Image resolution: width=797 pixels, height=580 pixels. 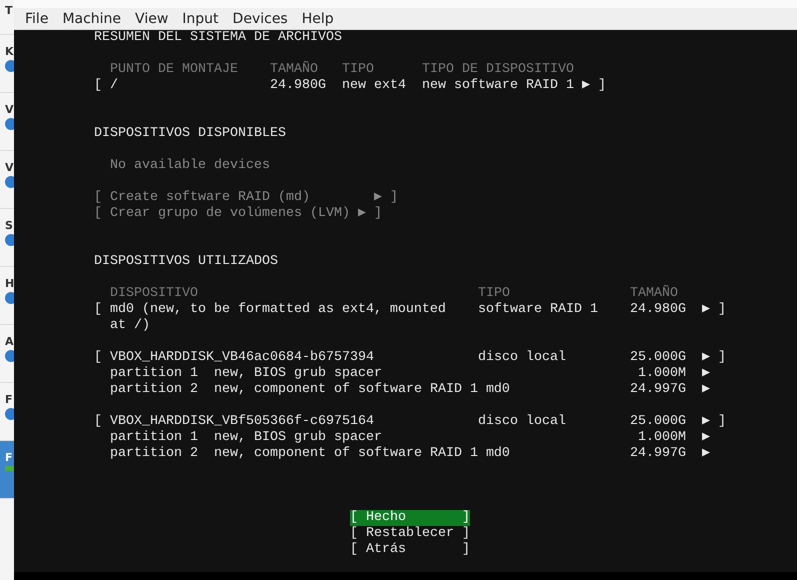 I want to click on action-button: [ Restablecer ], so click(x=410, y=534).